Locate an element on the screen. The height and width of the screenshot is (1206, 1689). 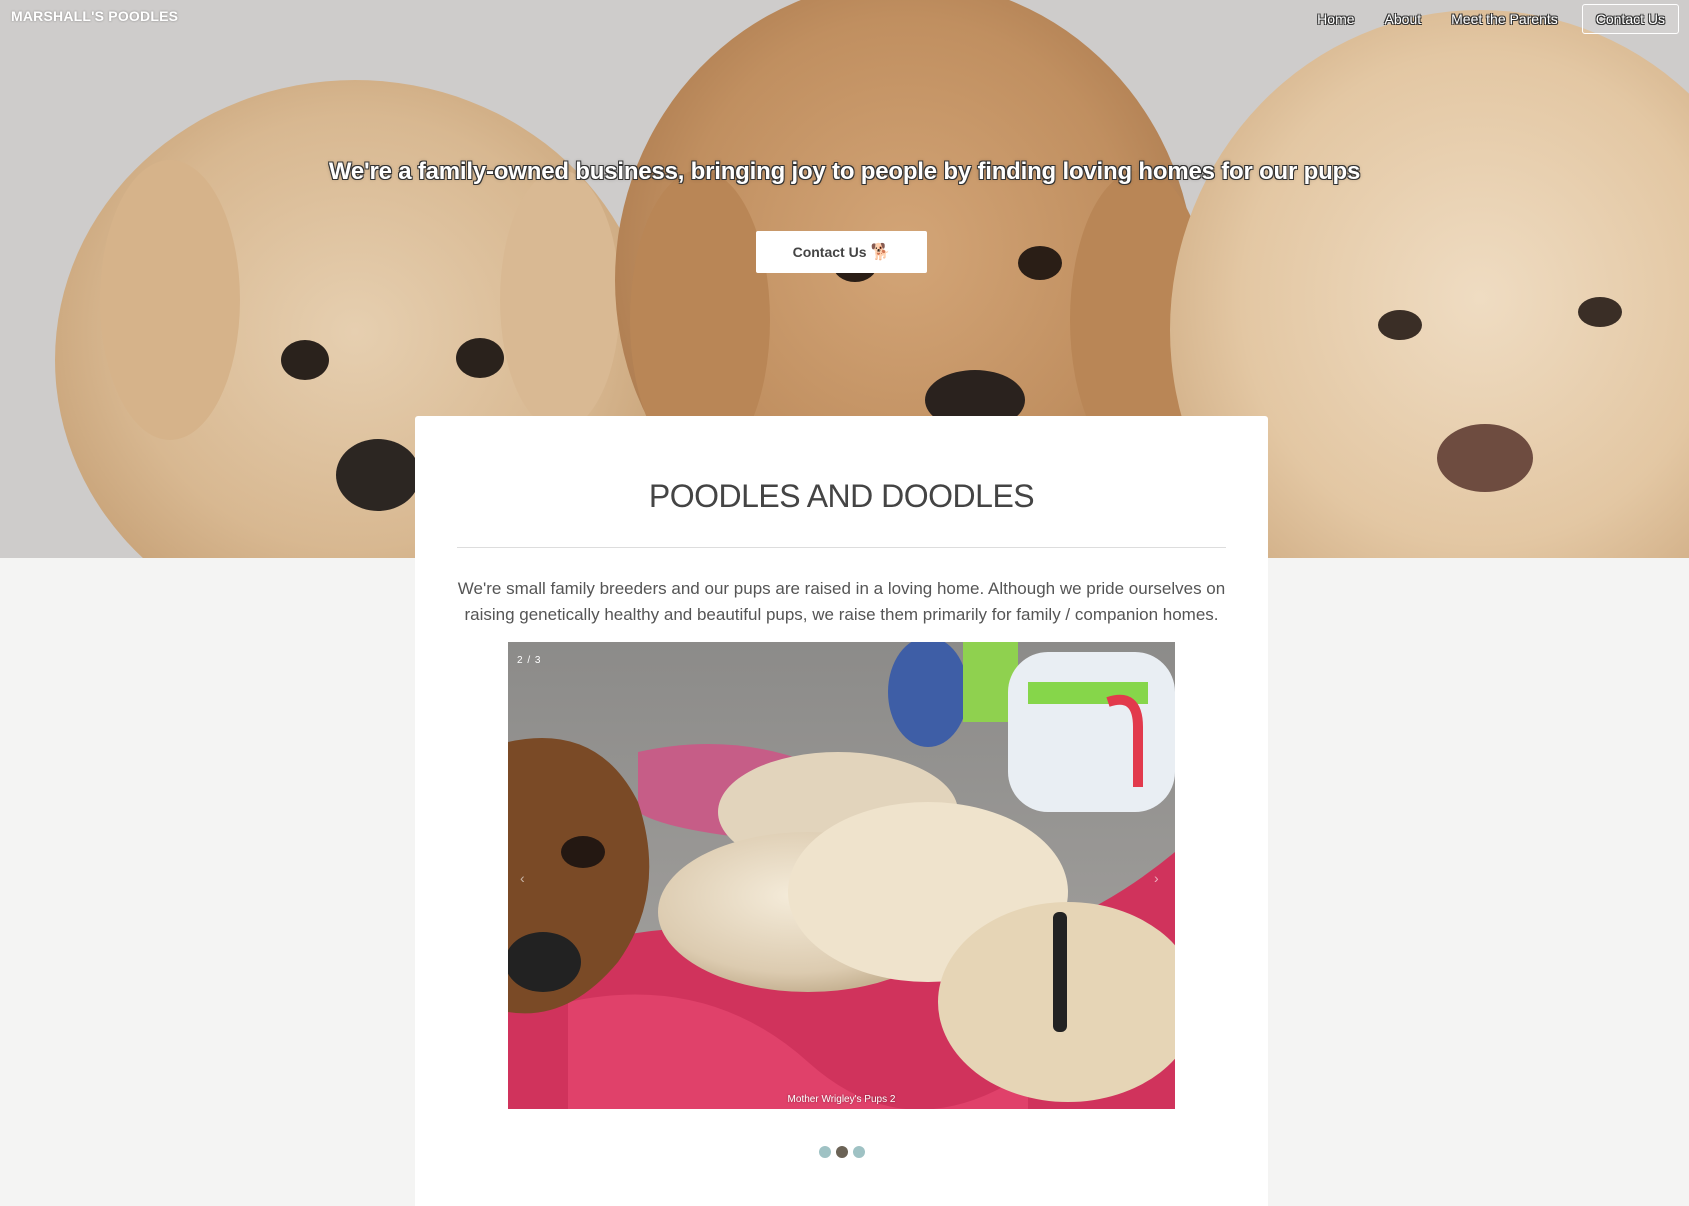
carousel-dots is located at coordinates (841, 1152).